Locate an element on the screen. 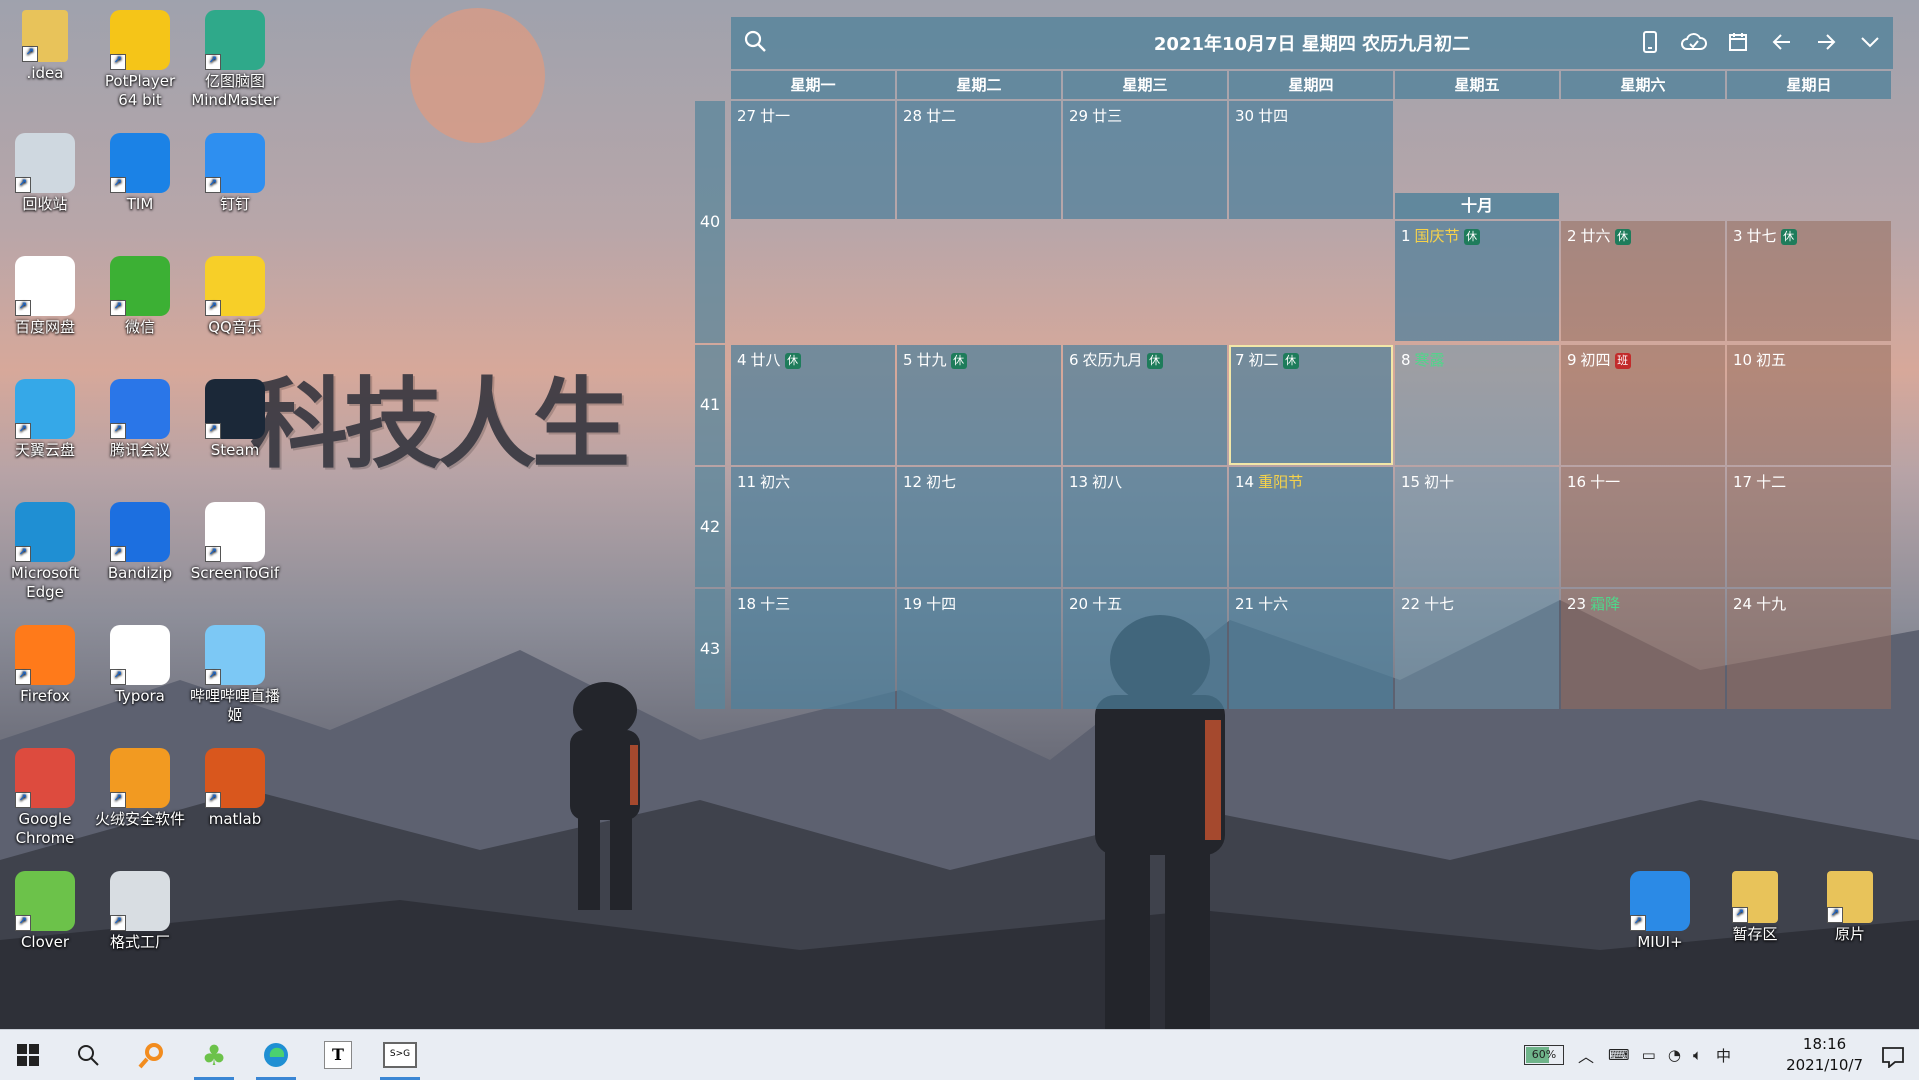 This screenshot has height=1080, width=1919. chevron-up-icon: ︿ is located at coordinates (1586, 1055).